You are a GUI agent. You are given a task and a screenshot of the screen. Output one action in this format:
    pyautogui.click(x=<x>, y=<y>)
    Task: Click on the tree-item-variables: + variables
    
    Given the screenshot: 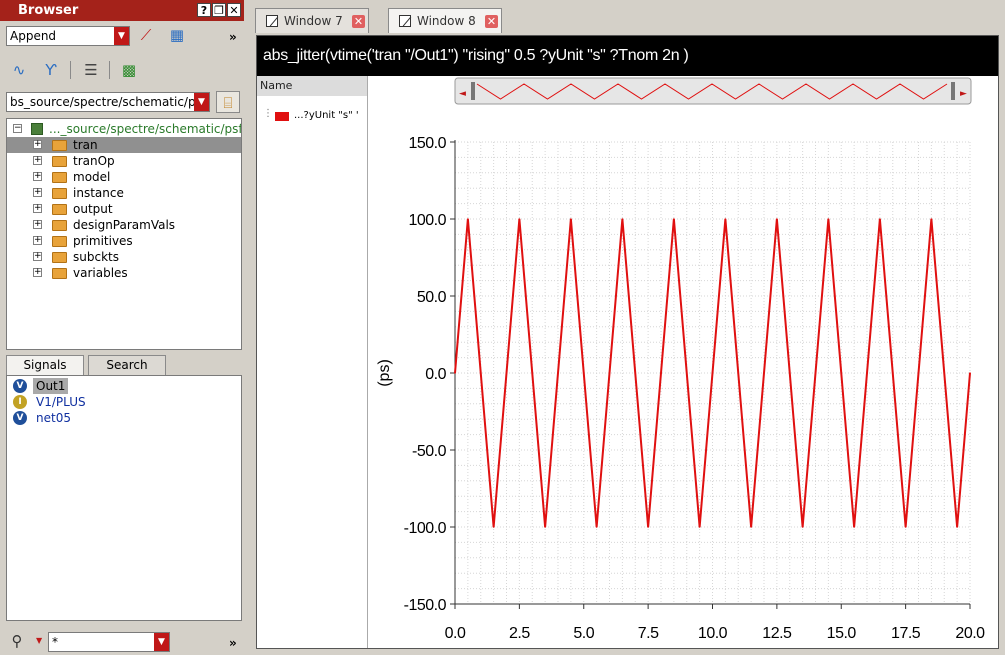 What is the action you would take?
    pyautogui.click(x=124, y=273)
    